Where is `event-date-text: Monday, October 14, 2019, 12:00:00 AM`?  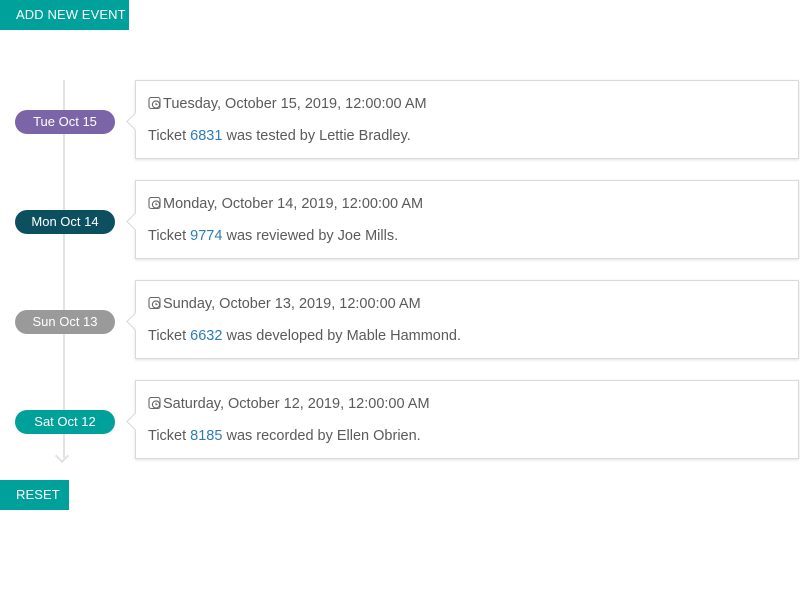 event-date-text: Monday, October 14, 2019, 12:00:00 AM is located at coordinates (293, 204).